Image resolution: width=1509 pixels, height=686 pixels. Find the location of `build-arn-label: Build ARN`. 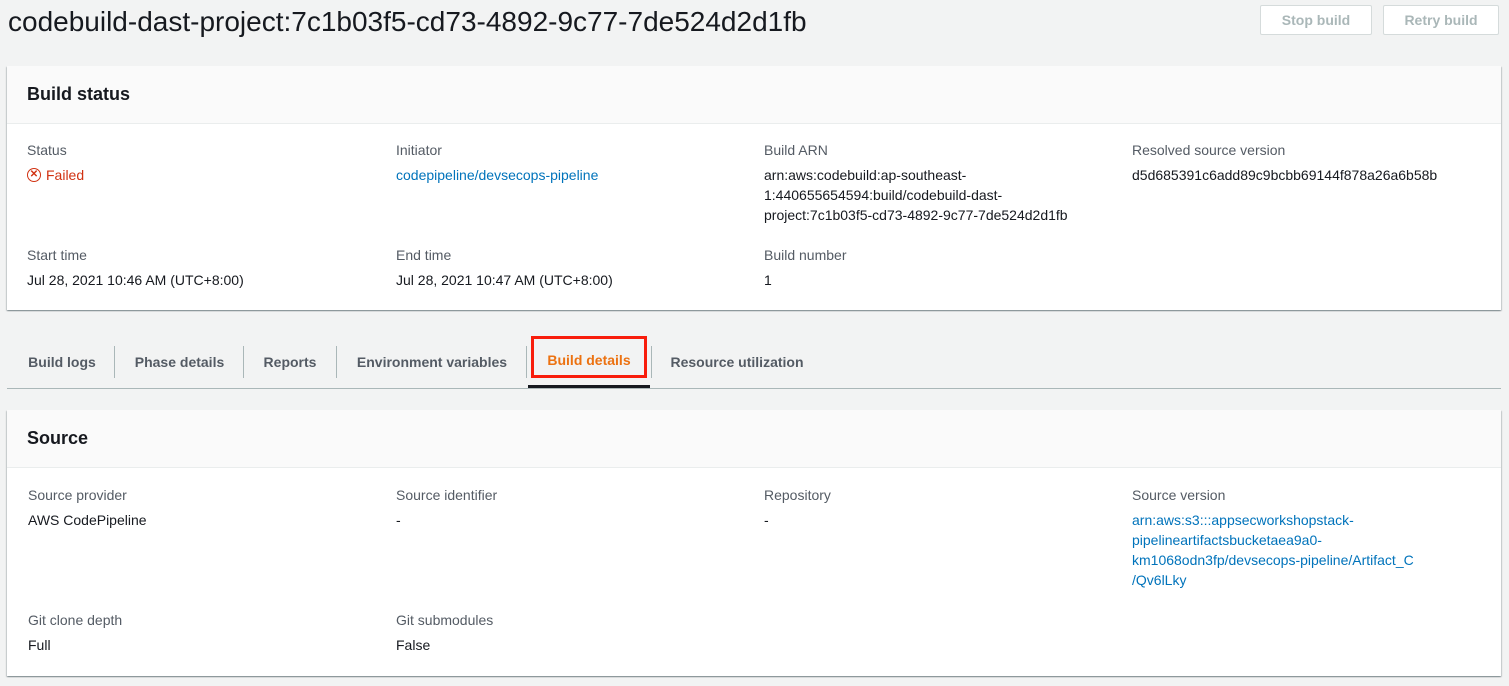

build-arn-label: Build ARN is located at coordinates (796, 150).